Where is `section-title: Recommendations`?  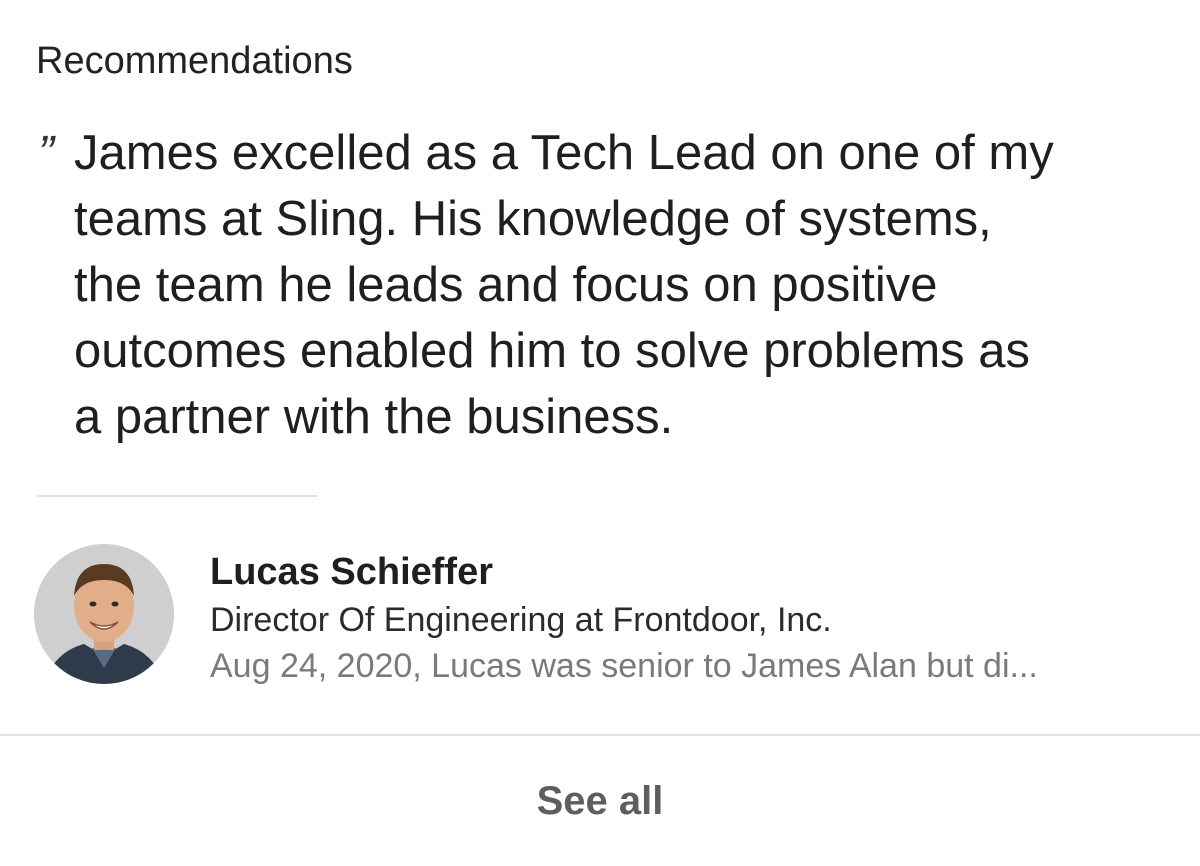
section-title: Recommendations is located at coordinates (194, 61).